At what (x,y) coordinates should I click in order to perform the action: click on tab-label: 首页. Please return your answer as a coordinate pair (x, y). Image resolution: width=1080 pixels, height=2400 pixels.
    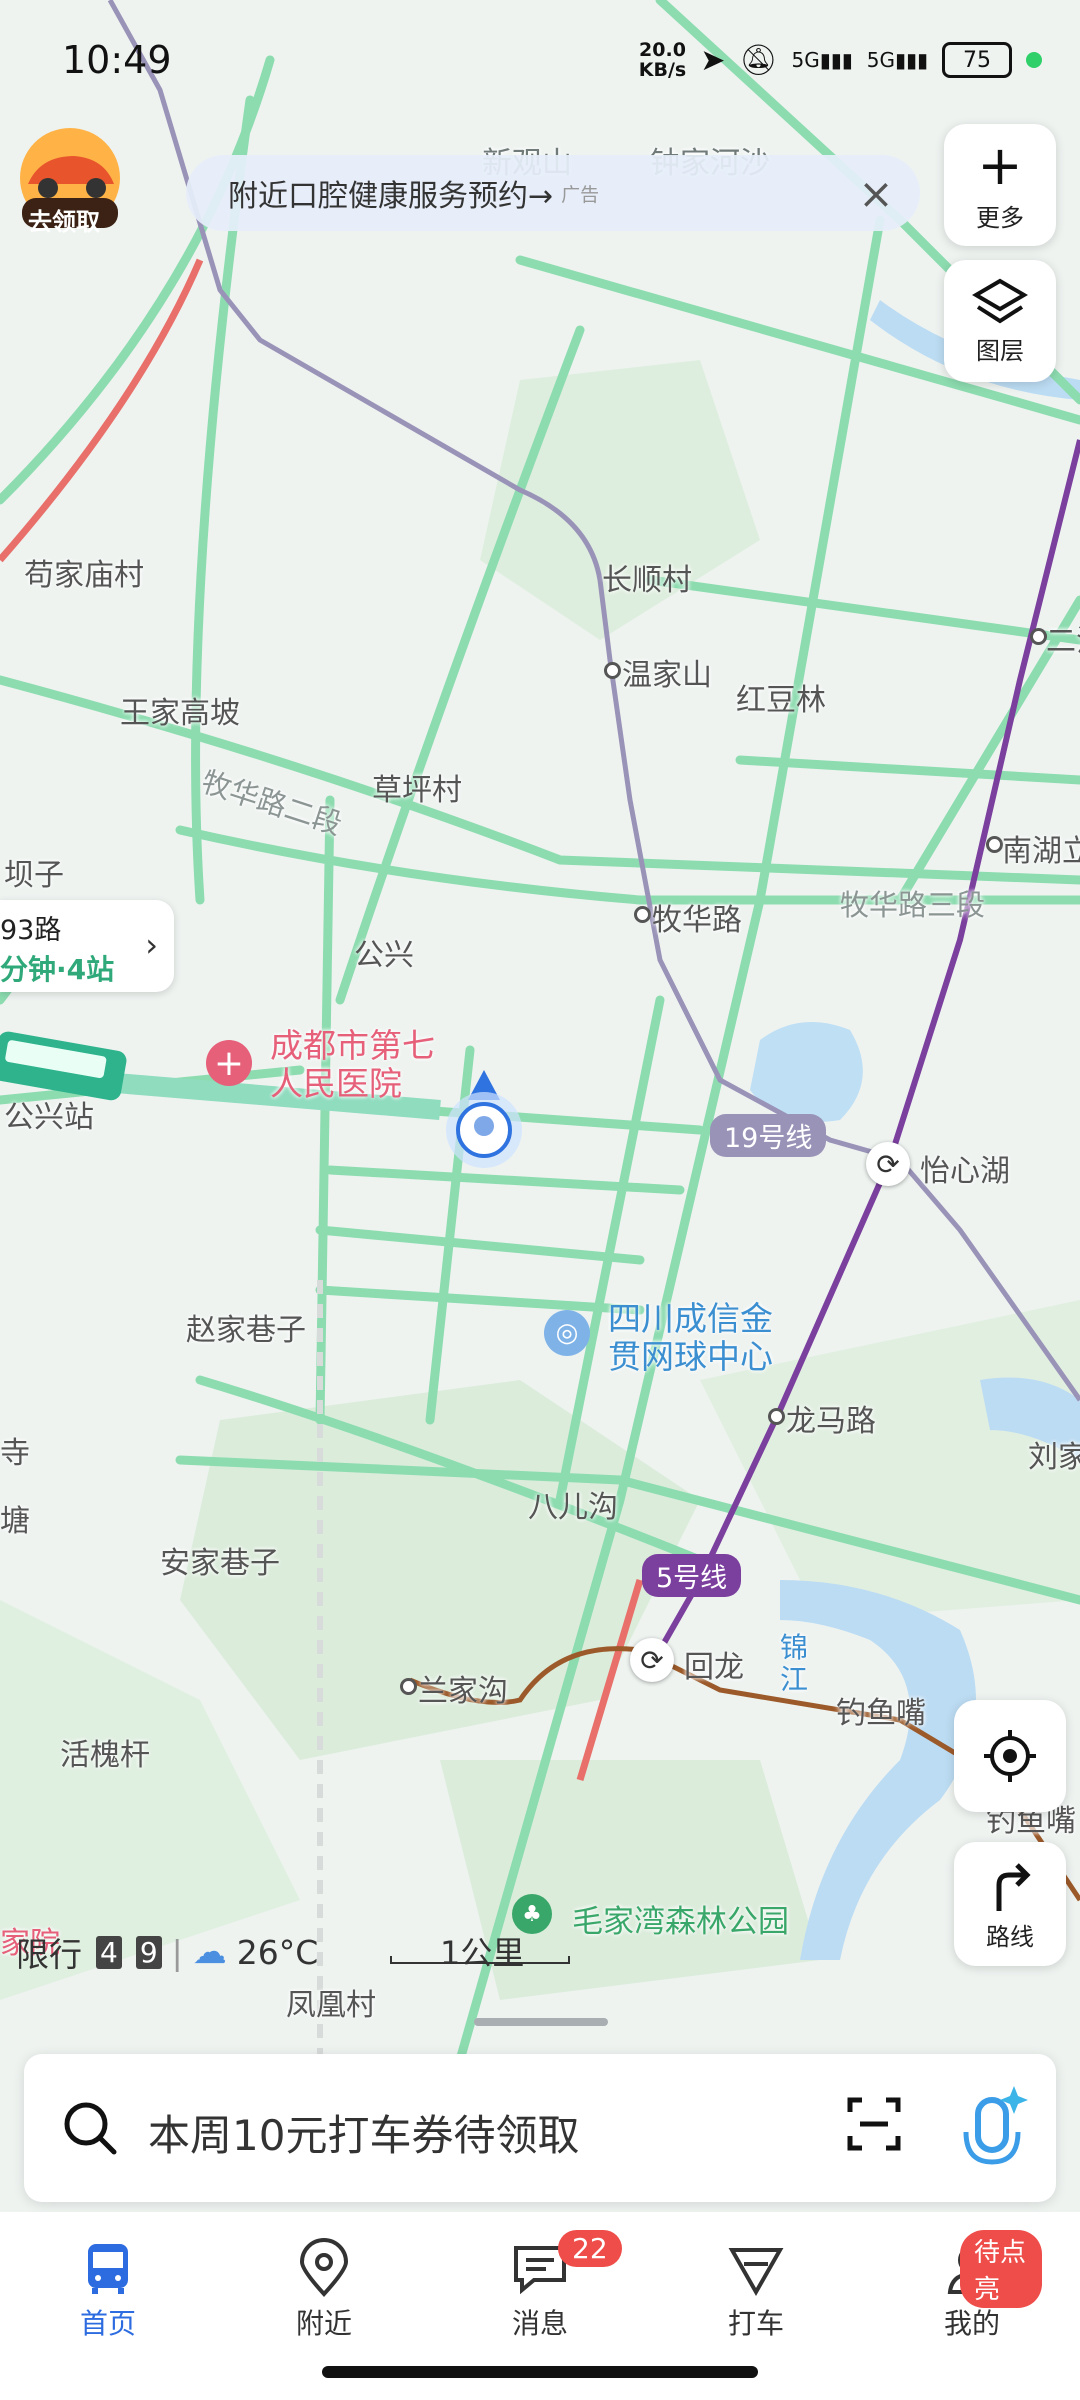
    Looking at the image, I should click on (107, 2323).